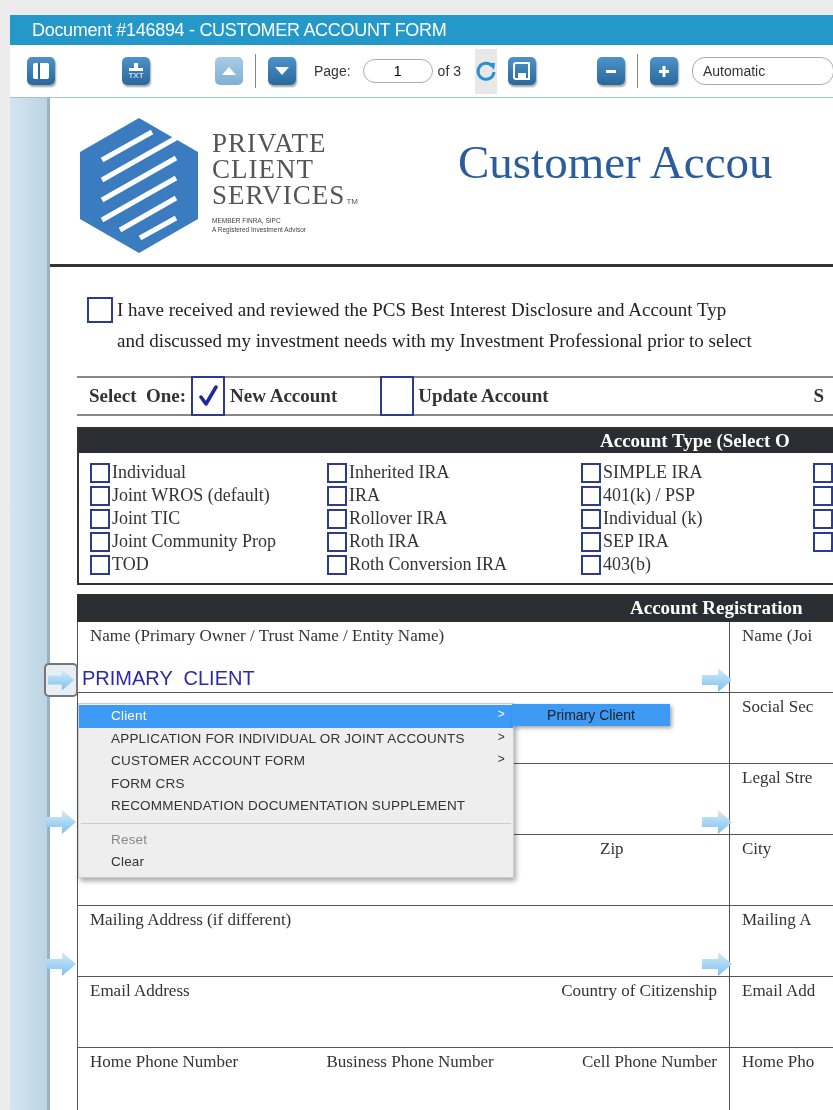  I want to click on field-value: PRIMARY CLIENT, so click(168, 678).